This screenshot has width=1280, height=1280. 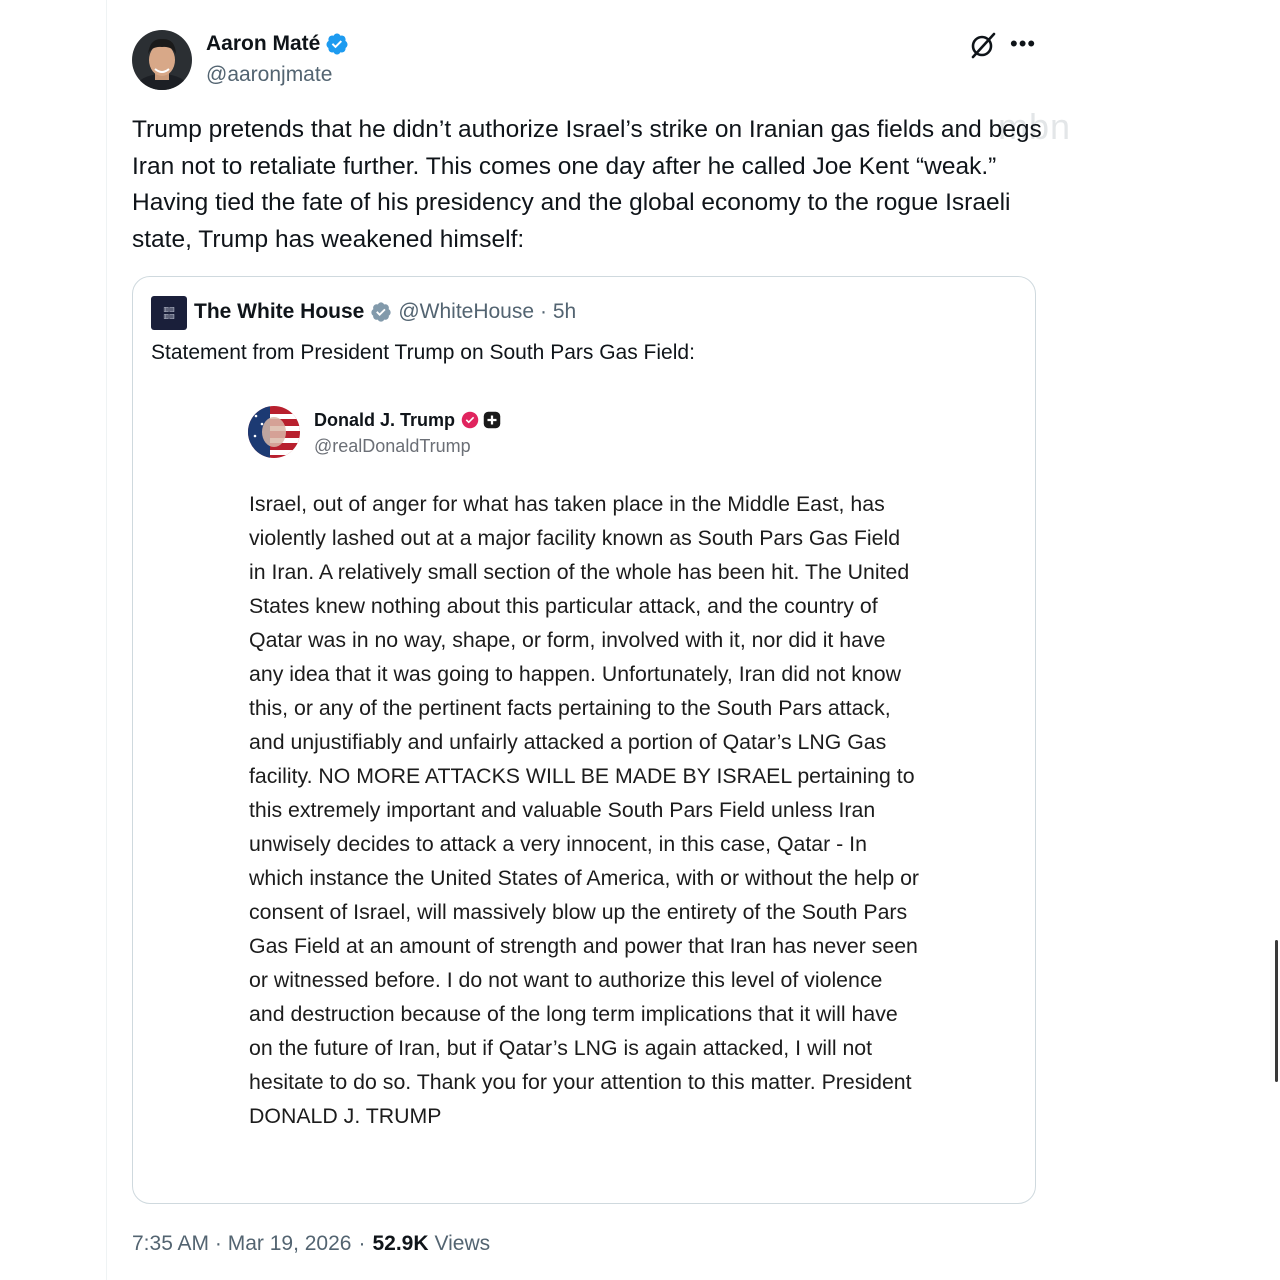 I want to click on embedded-author-name: Donald J. Trump, so click(x=385, y=419).